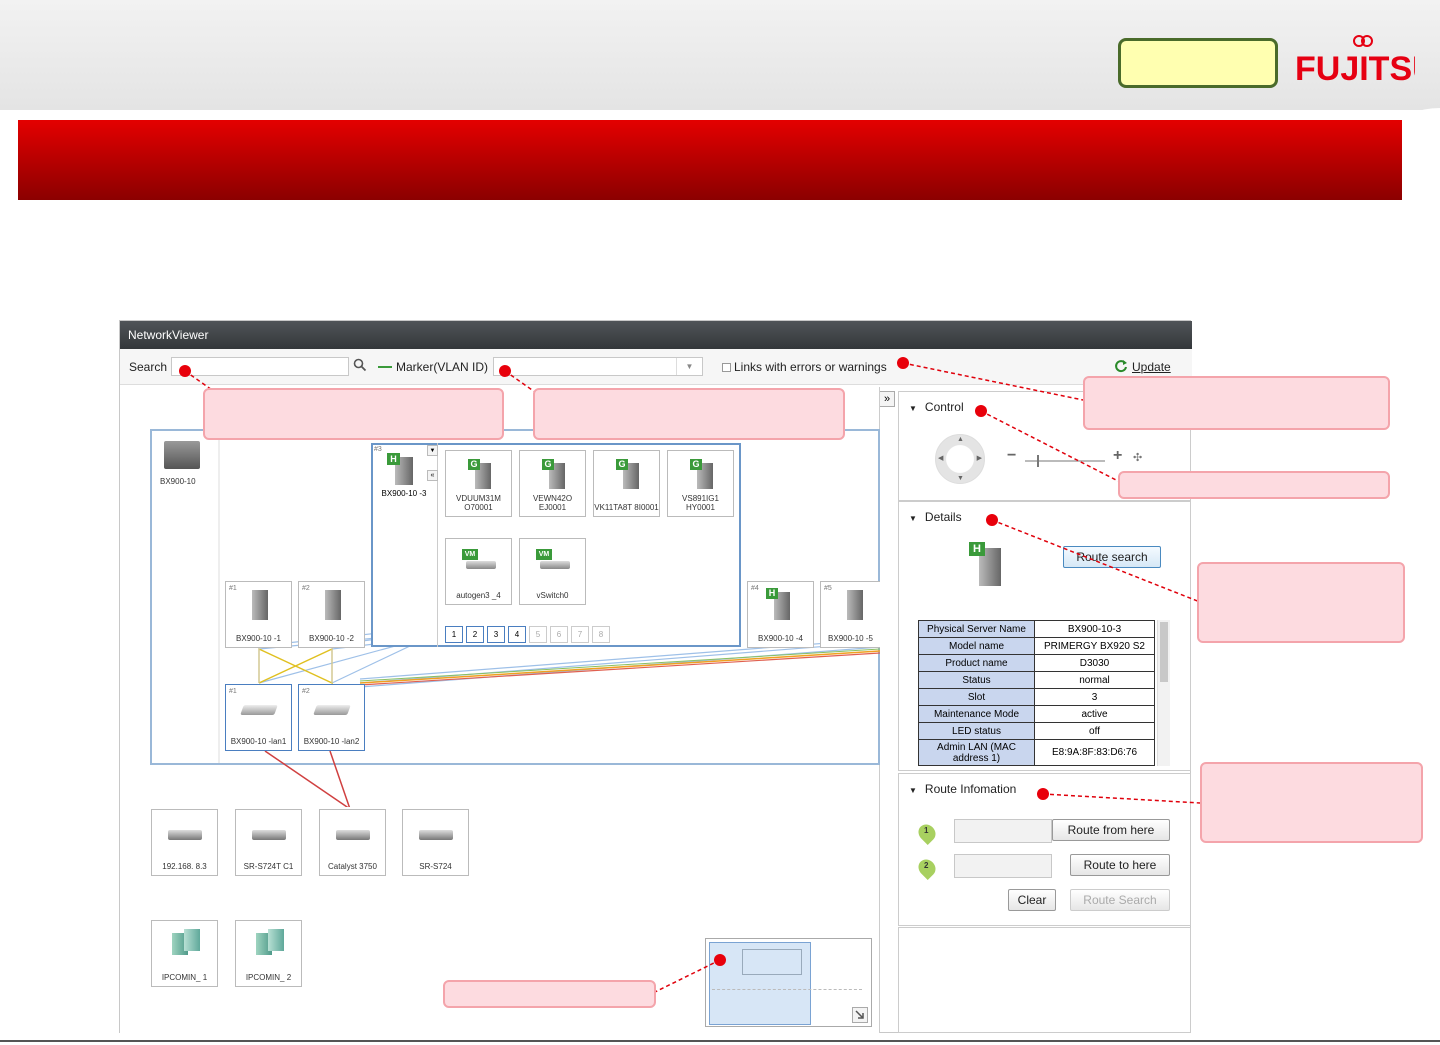 This screenshot has height=1045, width=1440. I want to click on annotation-callout-marker, so click(689, 414).